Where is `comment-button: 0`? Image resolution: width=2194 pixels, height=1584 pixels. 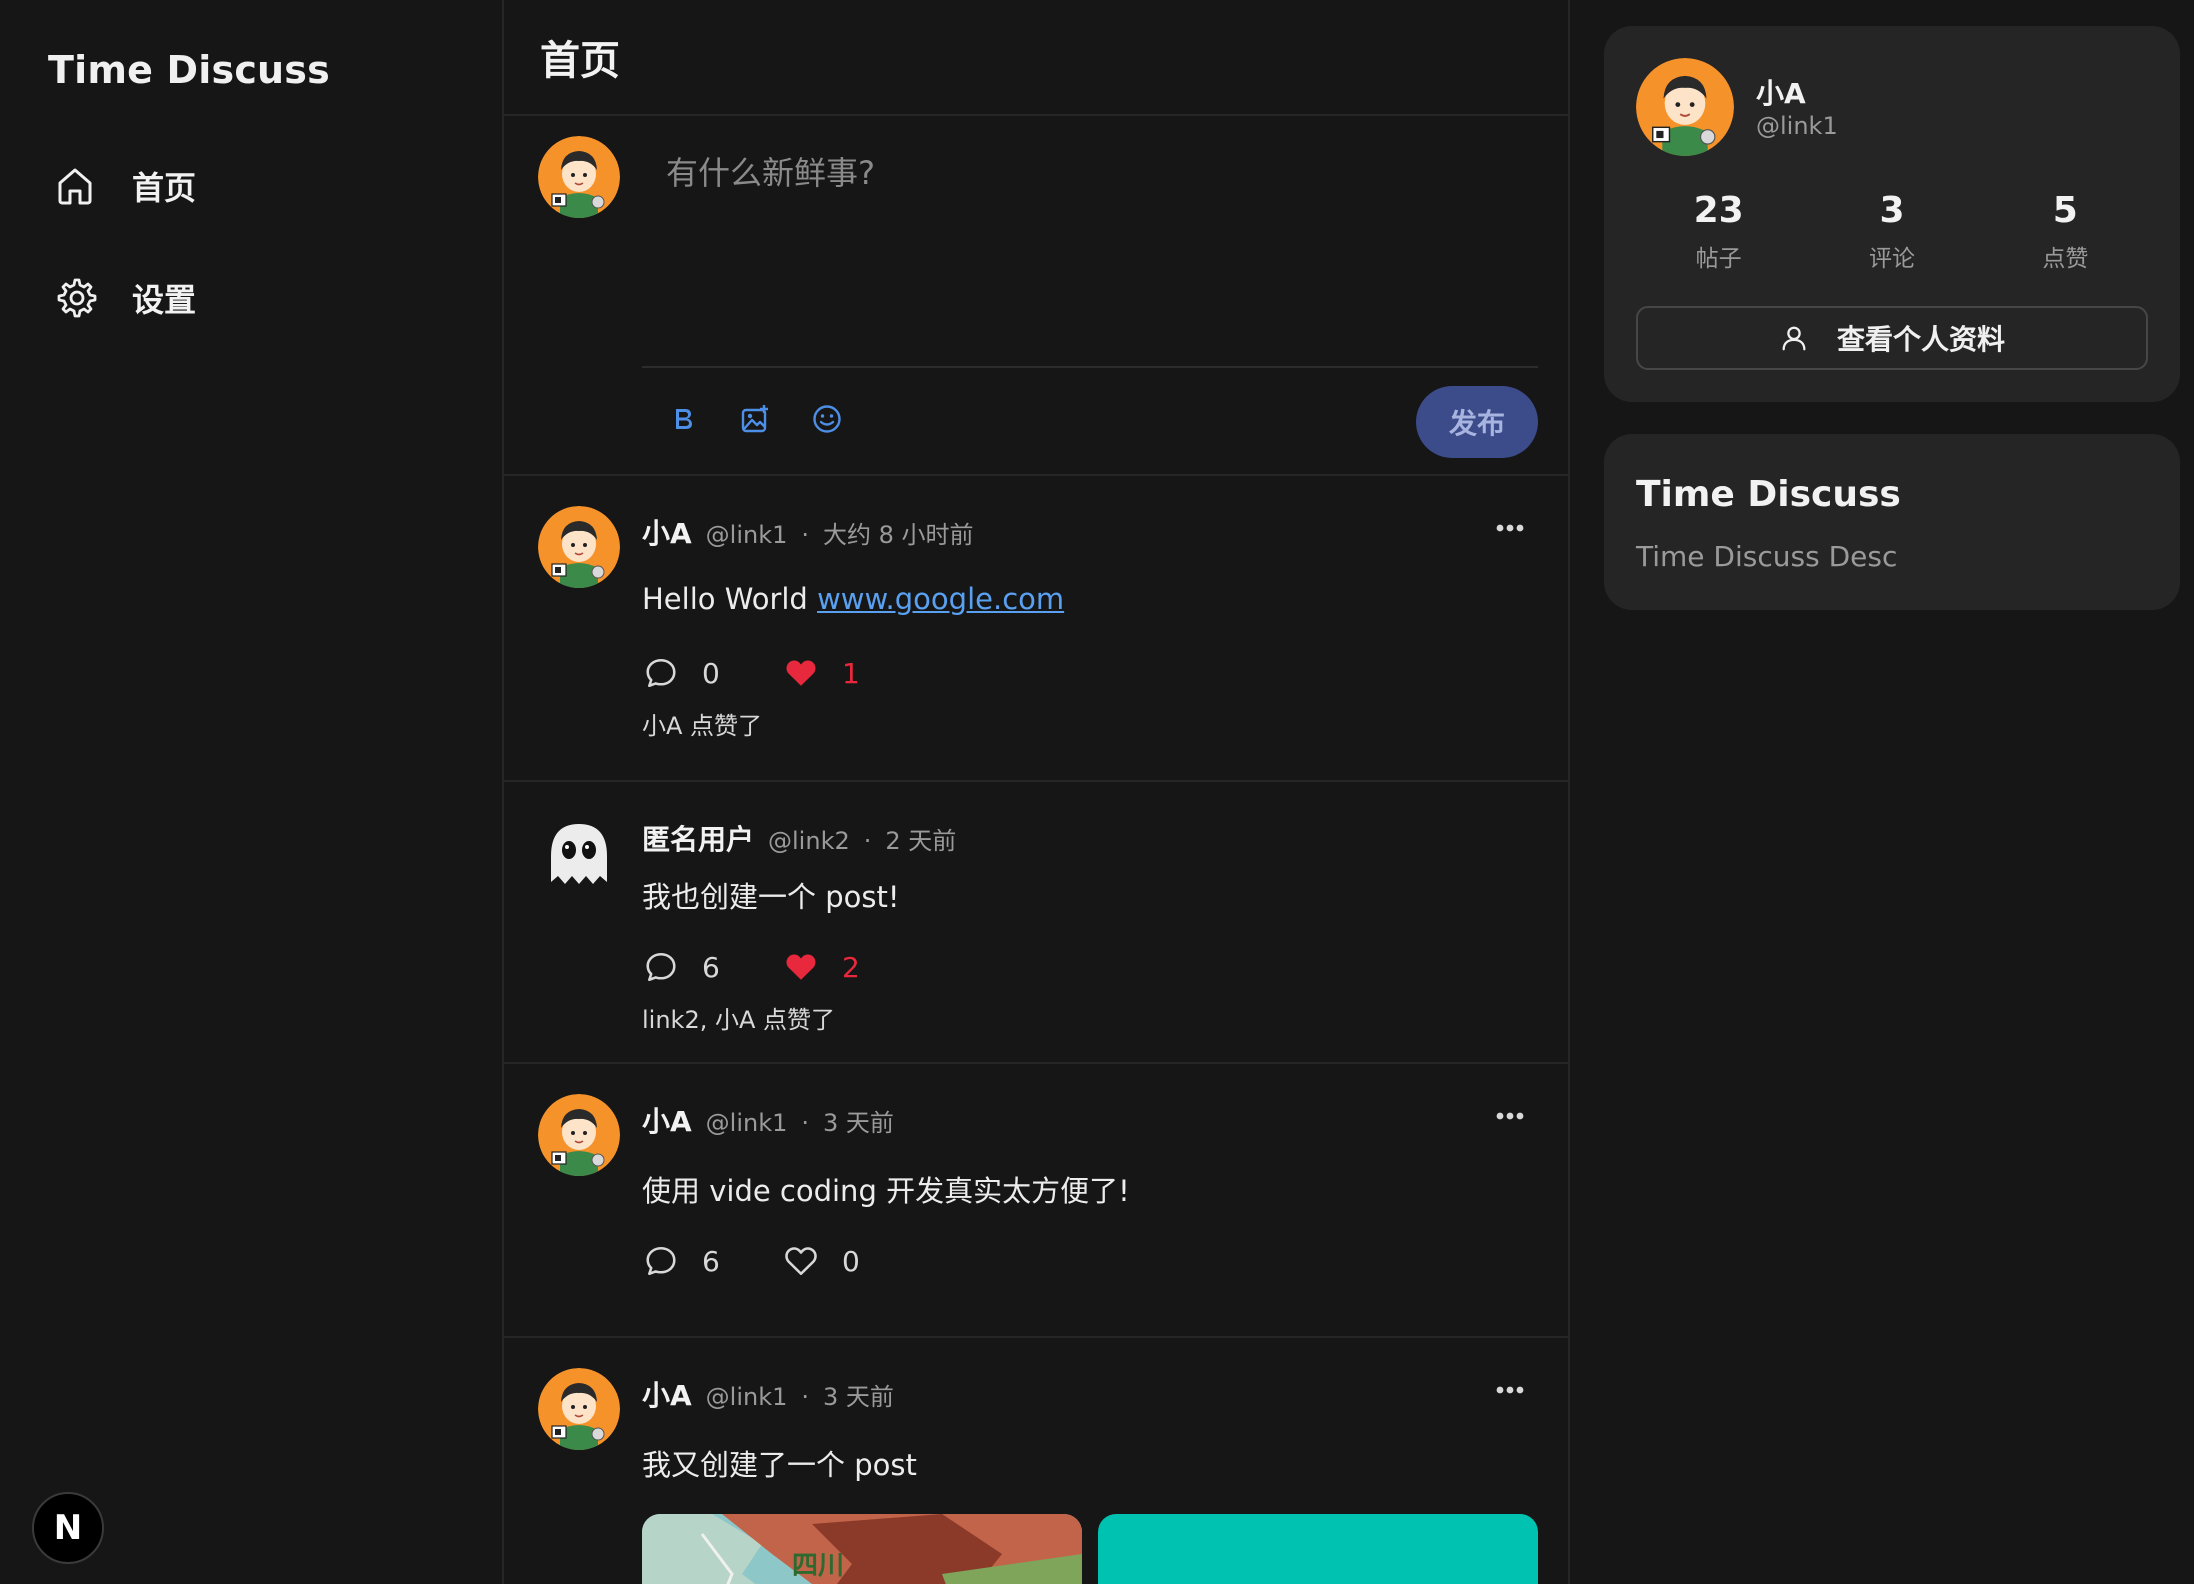
comment-button: 0 is located at coordinates (714, 673).